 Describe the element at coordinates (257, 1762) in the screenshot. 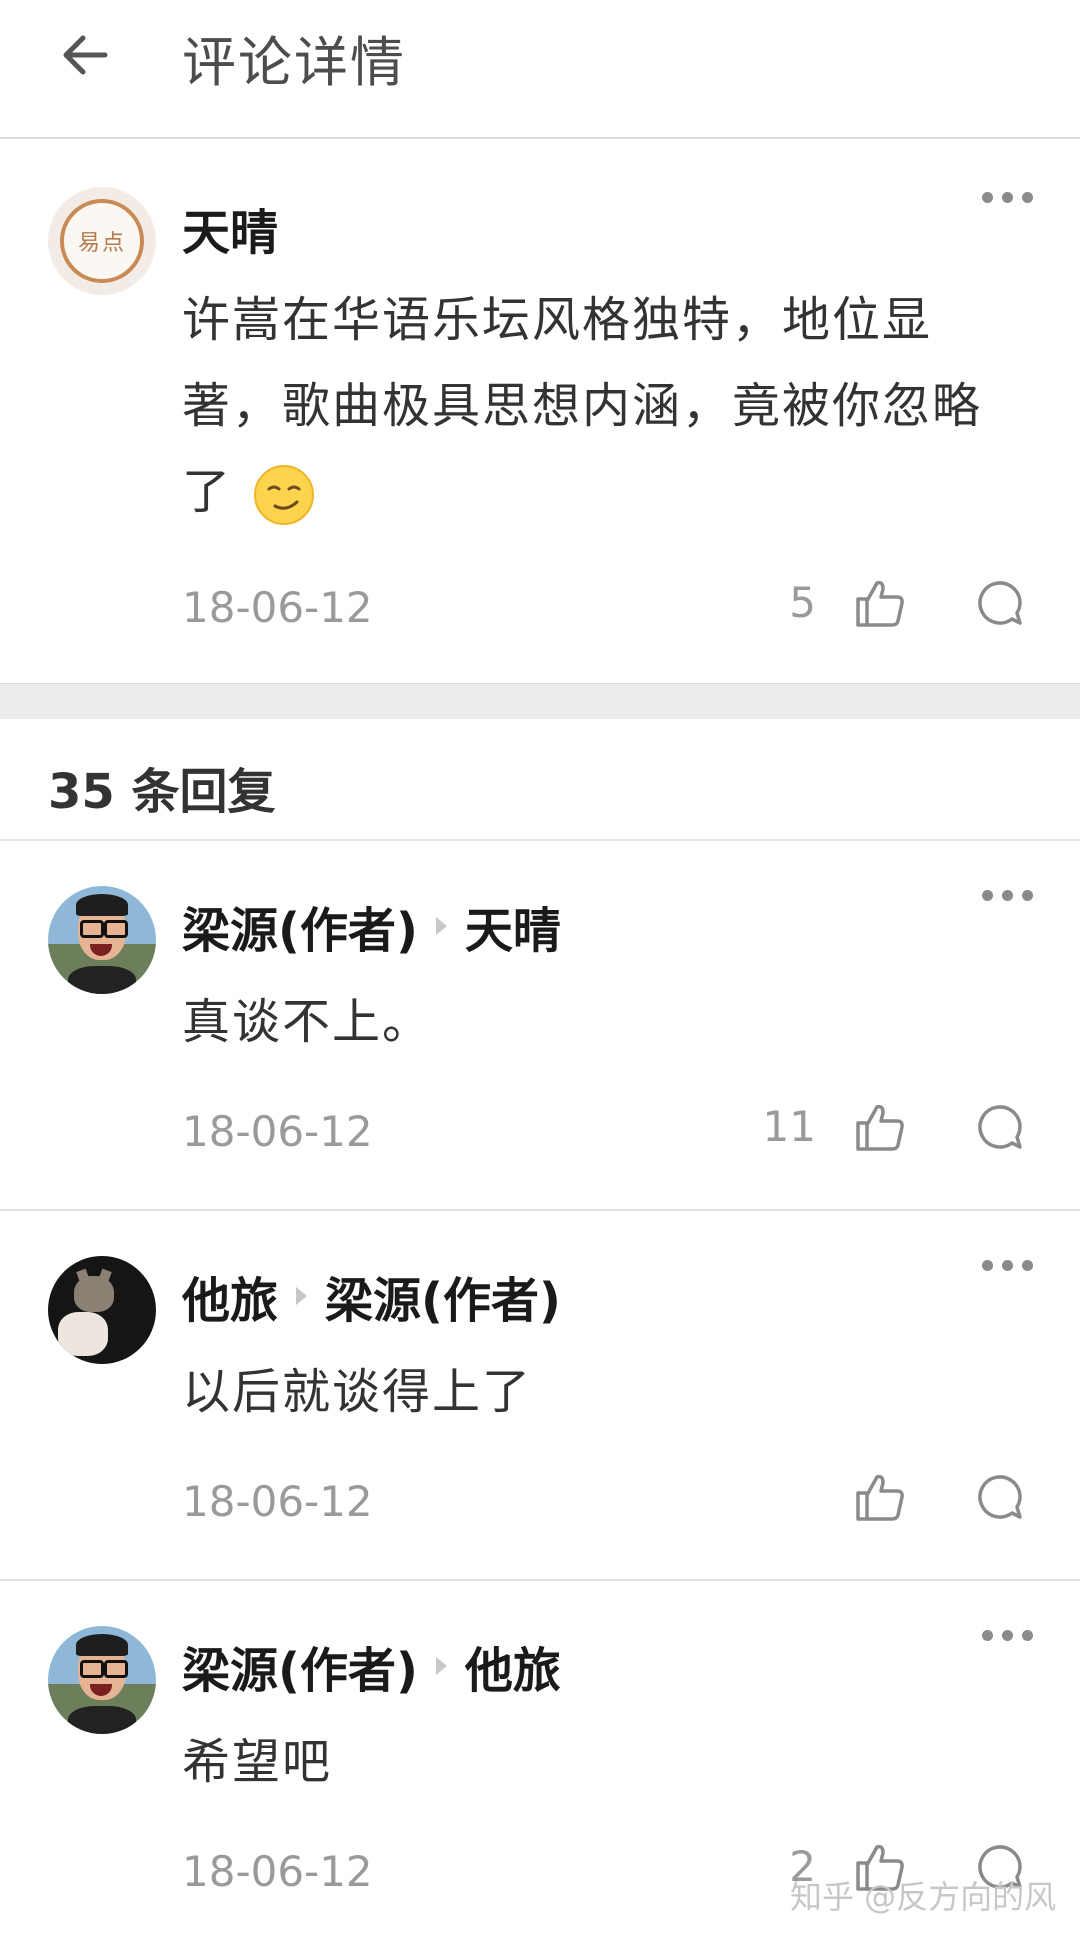

I see `reply-text: 希望吧` at that location.